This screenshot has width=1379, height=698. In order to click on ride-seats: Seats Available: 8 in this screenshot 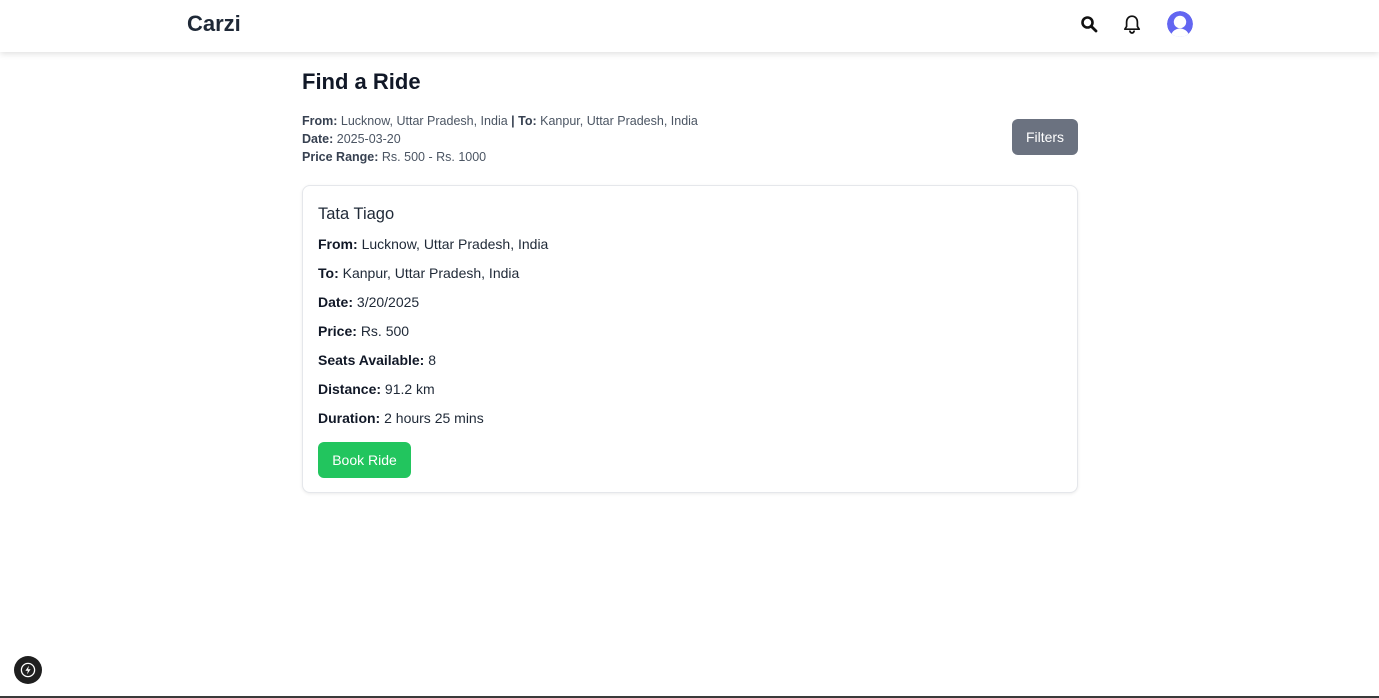, I will do `click(377, 360)`.